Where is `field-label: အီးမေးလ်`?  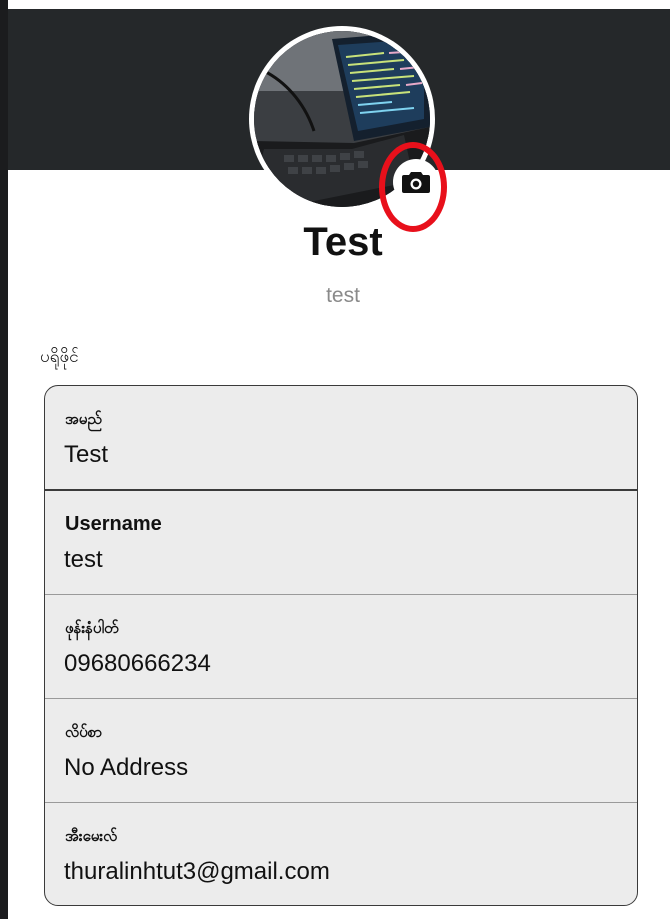 field-label: အီးမေးလ် is located at coordinates (91, 836).